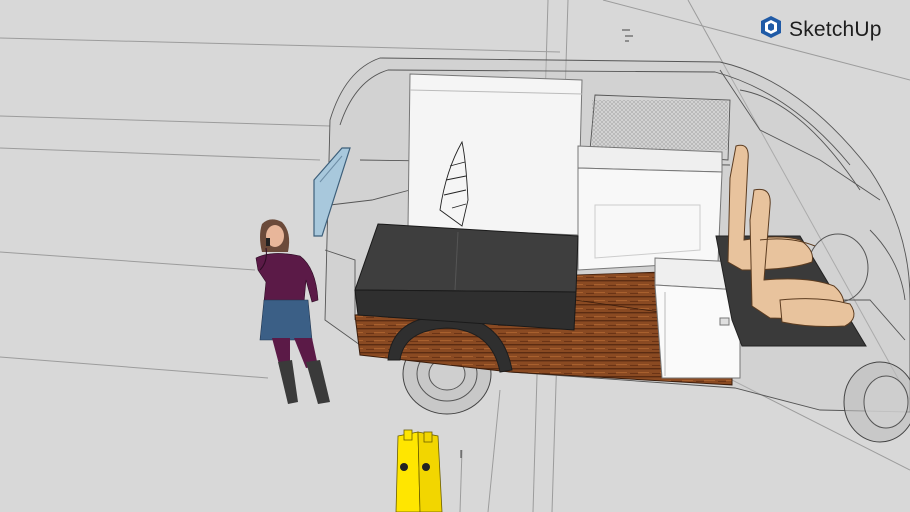  Describe the element at coordinates (835, 29) in the screenshot. I see `brand-name: SketchUp` at that location.